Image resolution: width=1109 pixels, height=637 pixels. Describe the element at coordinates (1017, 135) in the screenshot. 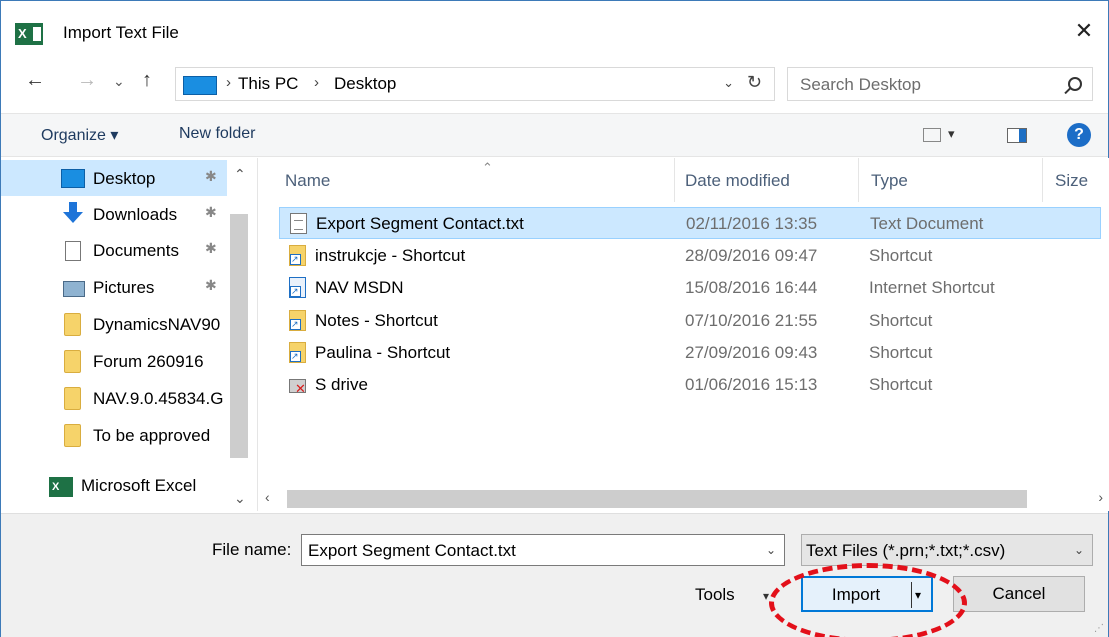

I see `preview-pane-icon` at that location.